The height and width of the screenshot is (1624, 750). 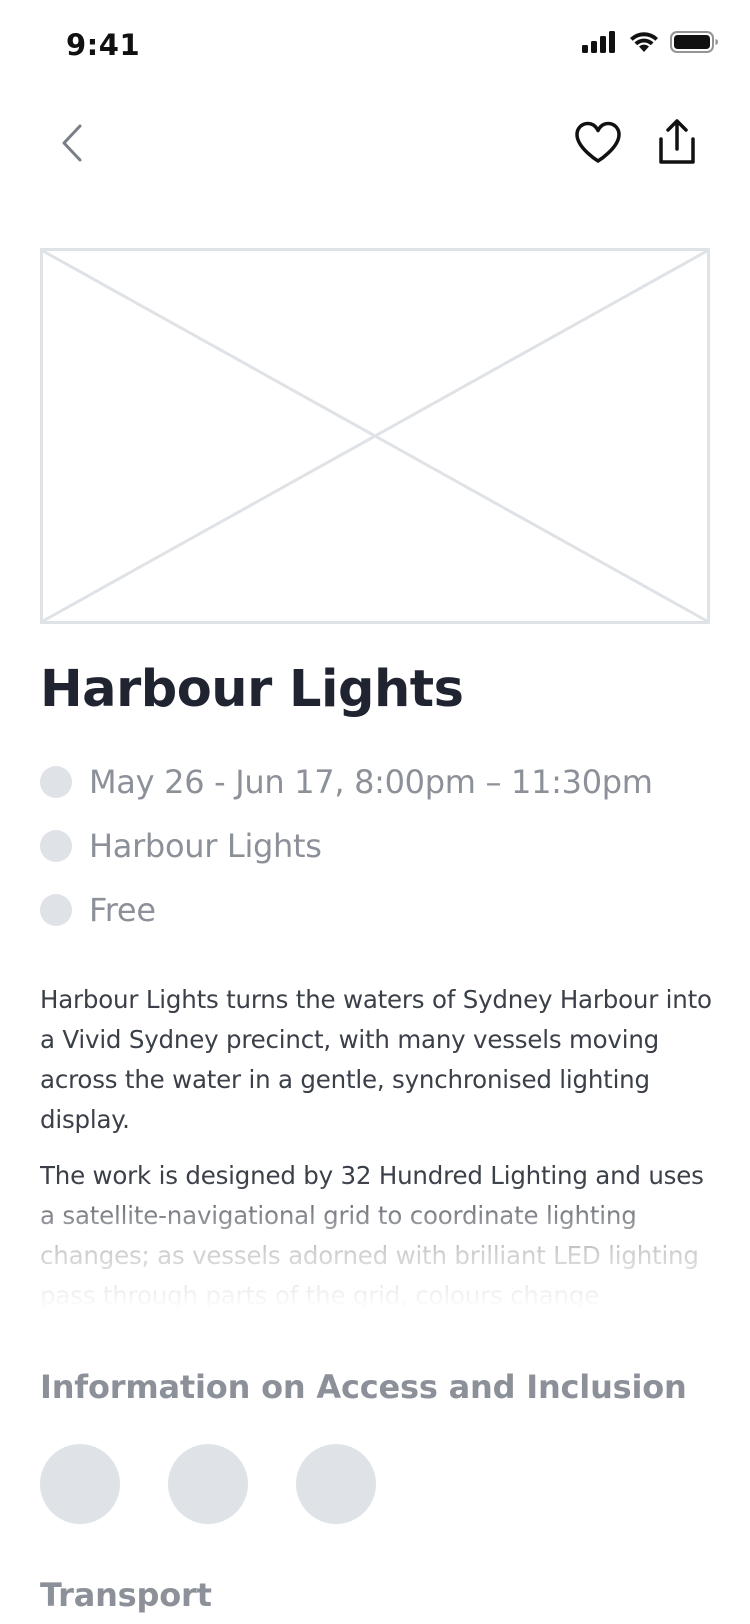 I want to click on event-title: Harbour Lights, so click(x=252, y=689).